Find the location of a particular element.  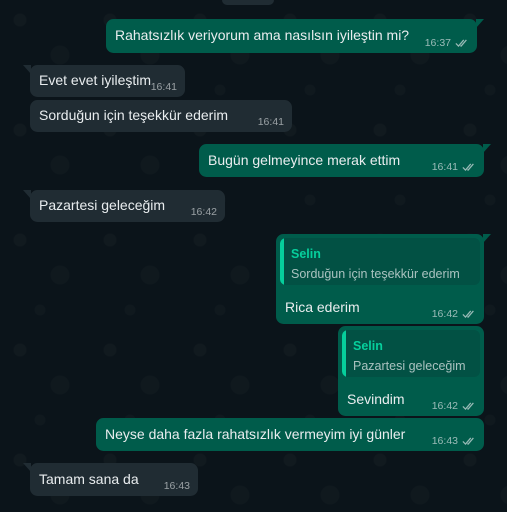

message-text: Pazartesi geleceğim is located at coordinates (102, 205).